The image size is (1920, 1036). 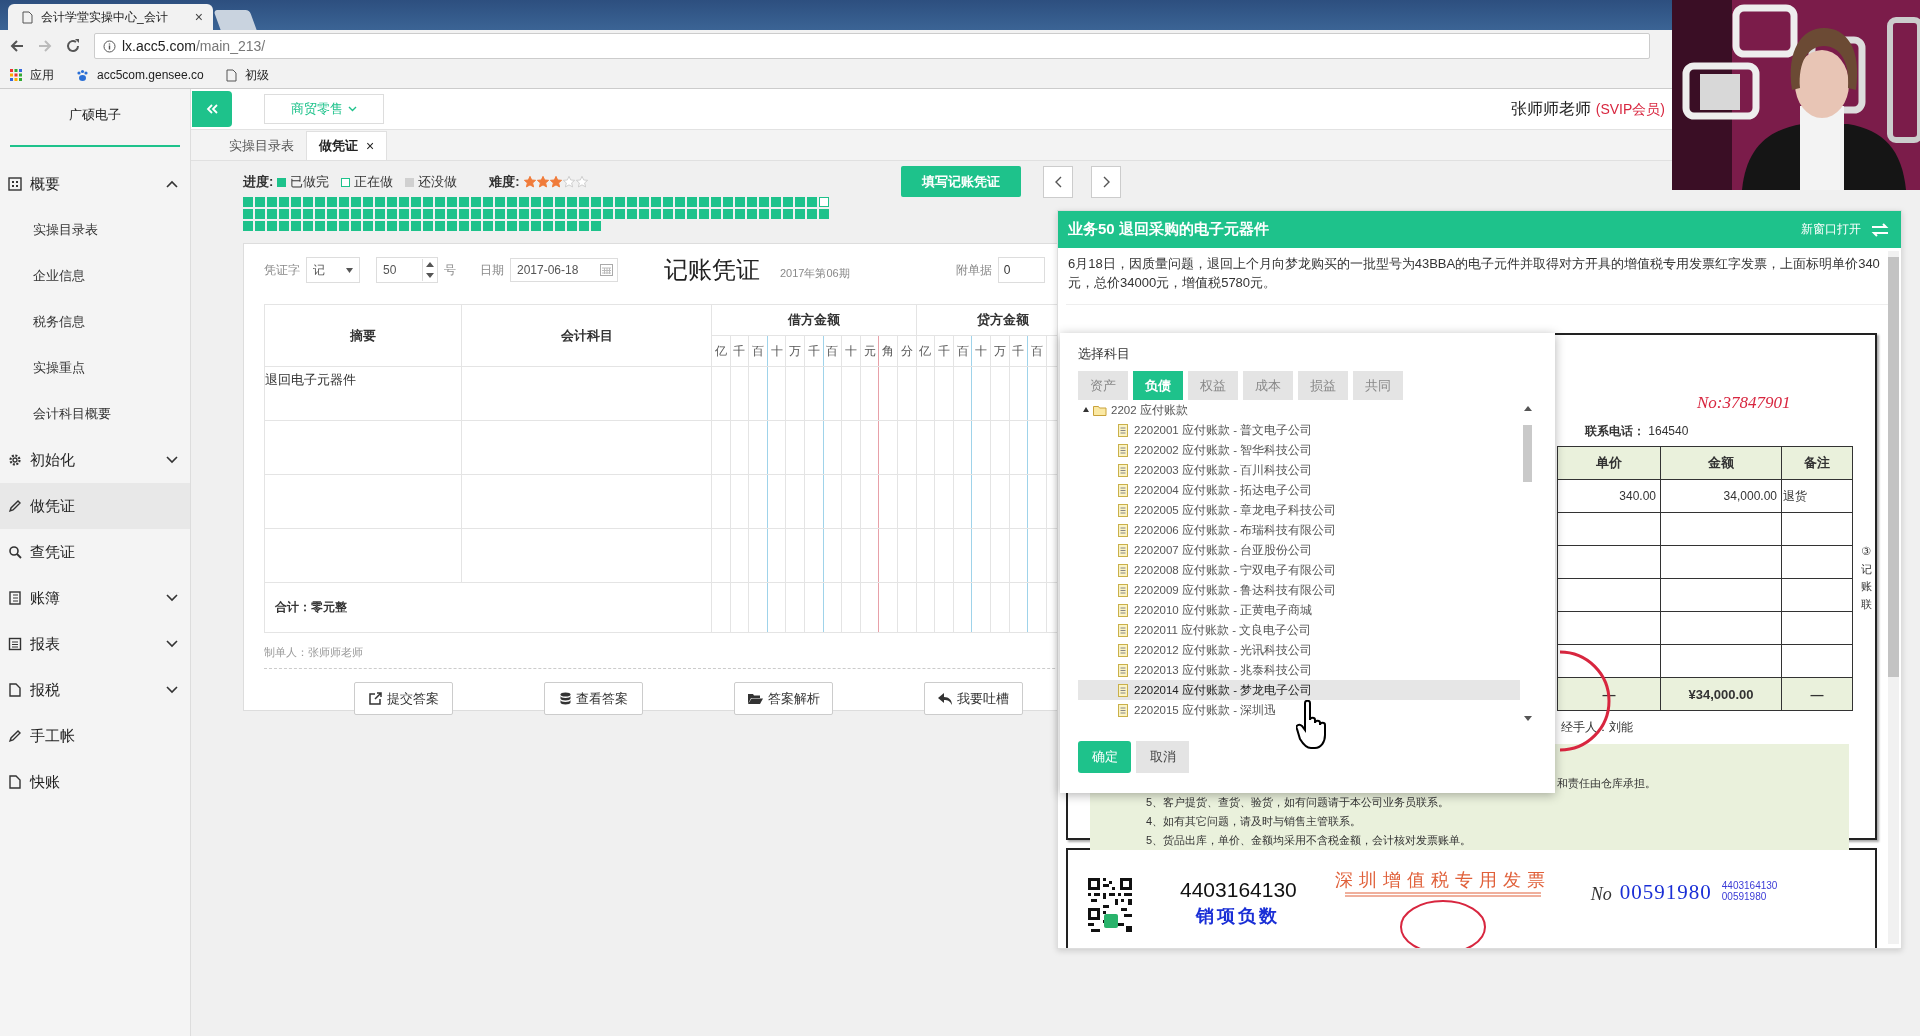 I want to click on bookmark-link: 应用, so click(x=32, y=75).